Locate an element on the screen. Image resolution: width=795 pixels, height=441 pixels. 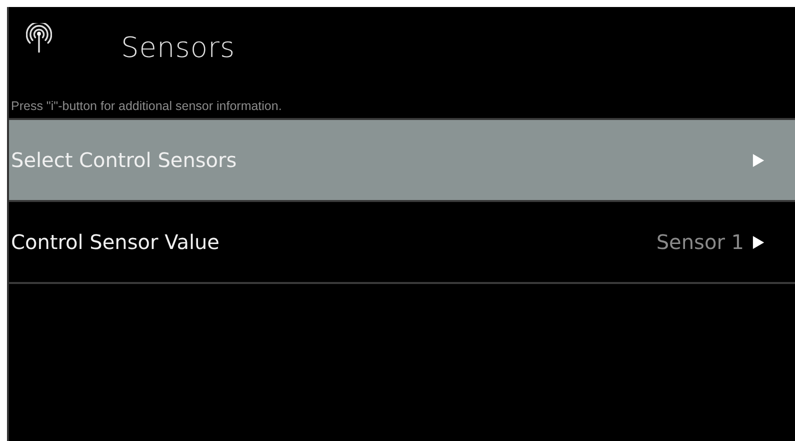
hint-text: Press "i"-button for additional sensor information. is located at coordinates (146, 106).